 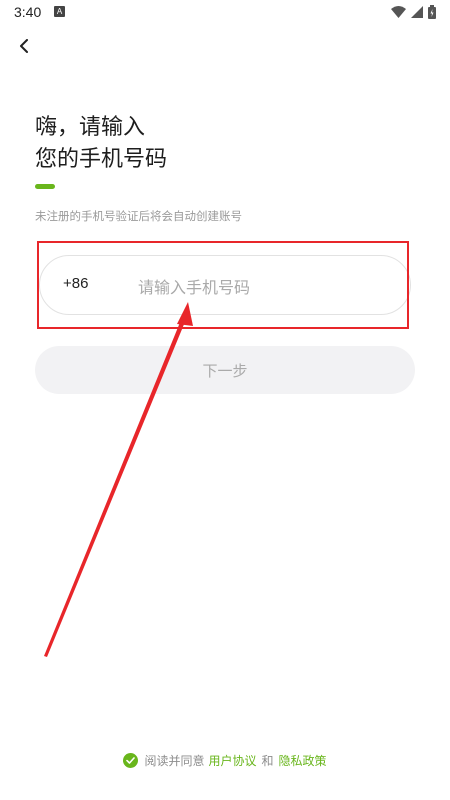 I want to click on title-line-2: 您的手机号码, so click(x=101, y=159).